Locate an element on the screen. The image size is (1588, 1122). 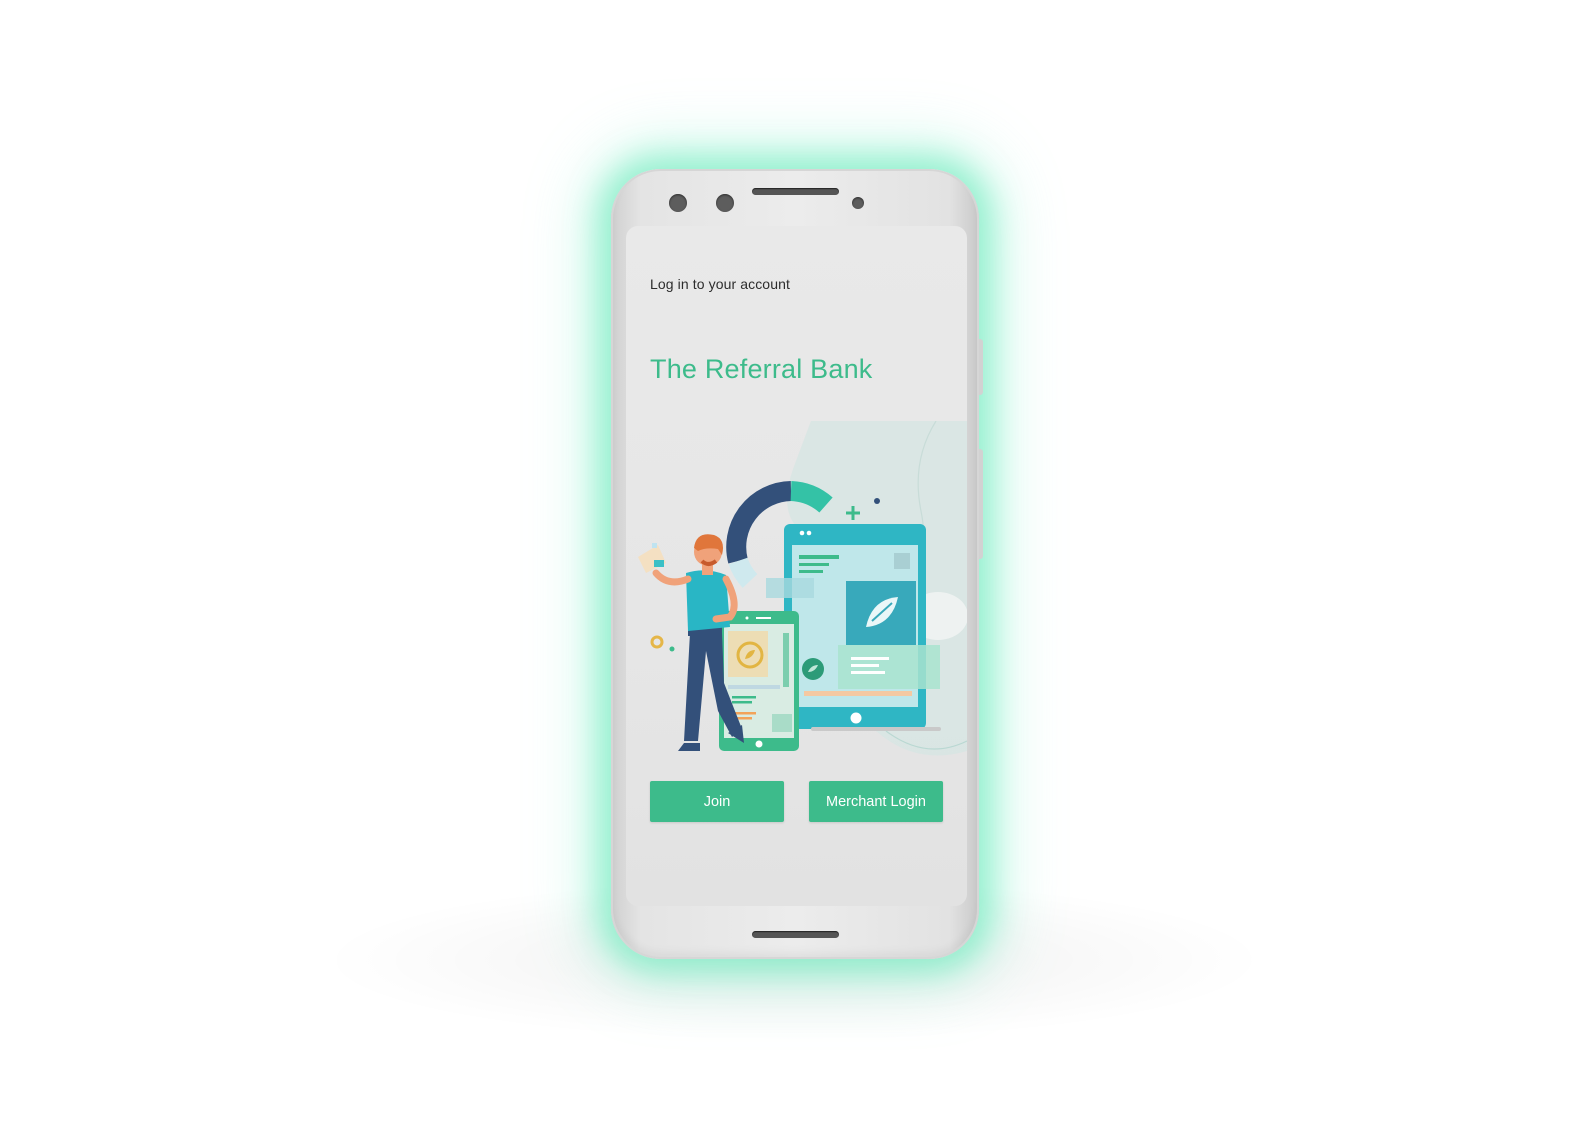
top-speaker-grille is located at coordinates (795, 191).